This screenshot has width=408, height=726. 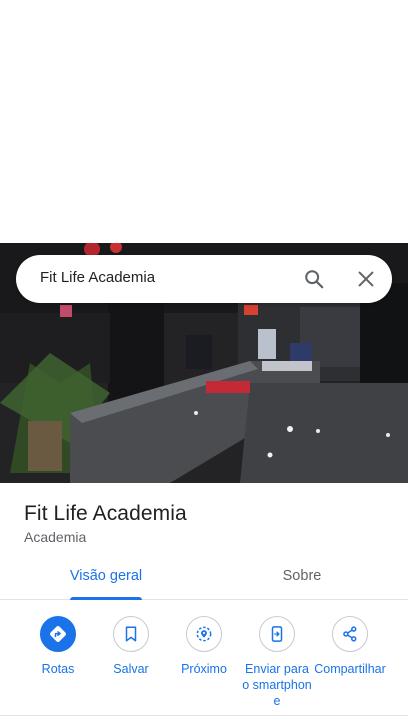 I want to click on share-button: Compartilhar, so click(x=350, y=644).